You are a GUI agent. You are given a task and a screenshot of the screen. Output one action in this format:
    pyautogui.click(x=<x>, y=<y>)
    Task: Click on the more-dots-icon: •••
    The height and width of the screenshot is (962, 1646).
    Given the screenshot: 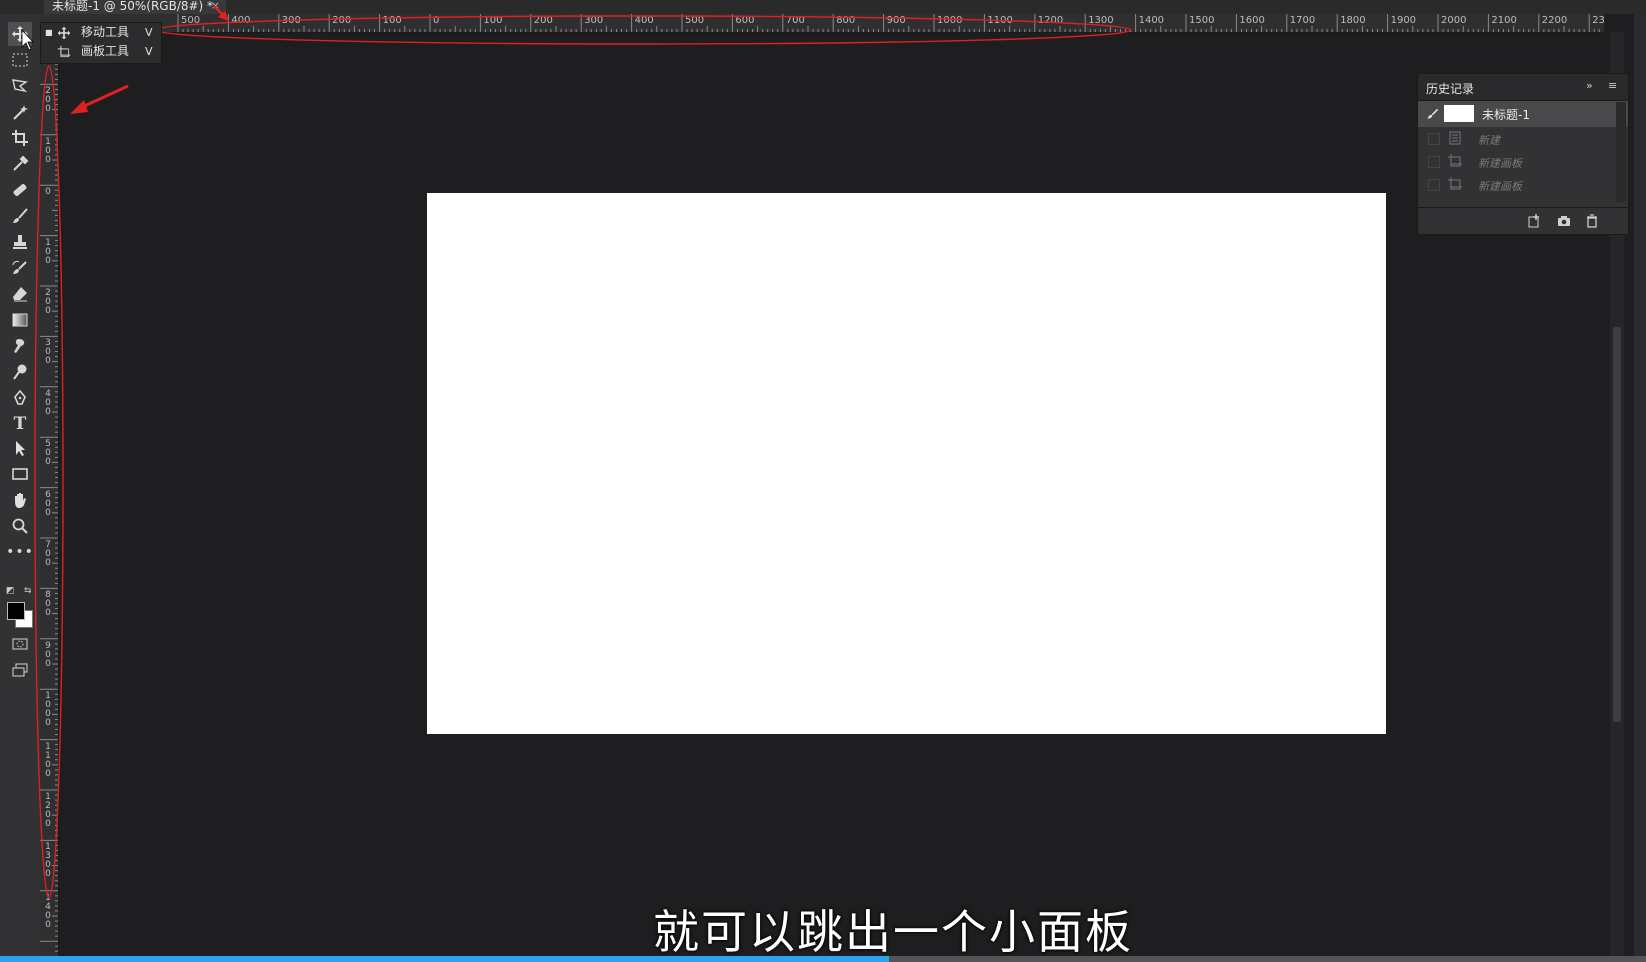 What is the action you would take?
    pyautogui.click(x=20, y=552)
    